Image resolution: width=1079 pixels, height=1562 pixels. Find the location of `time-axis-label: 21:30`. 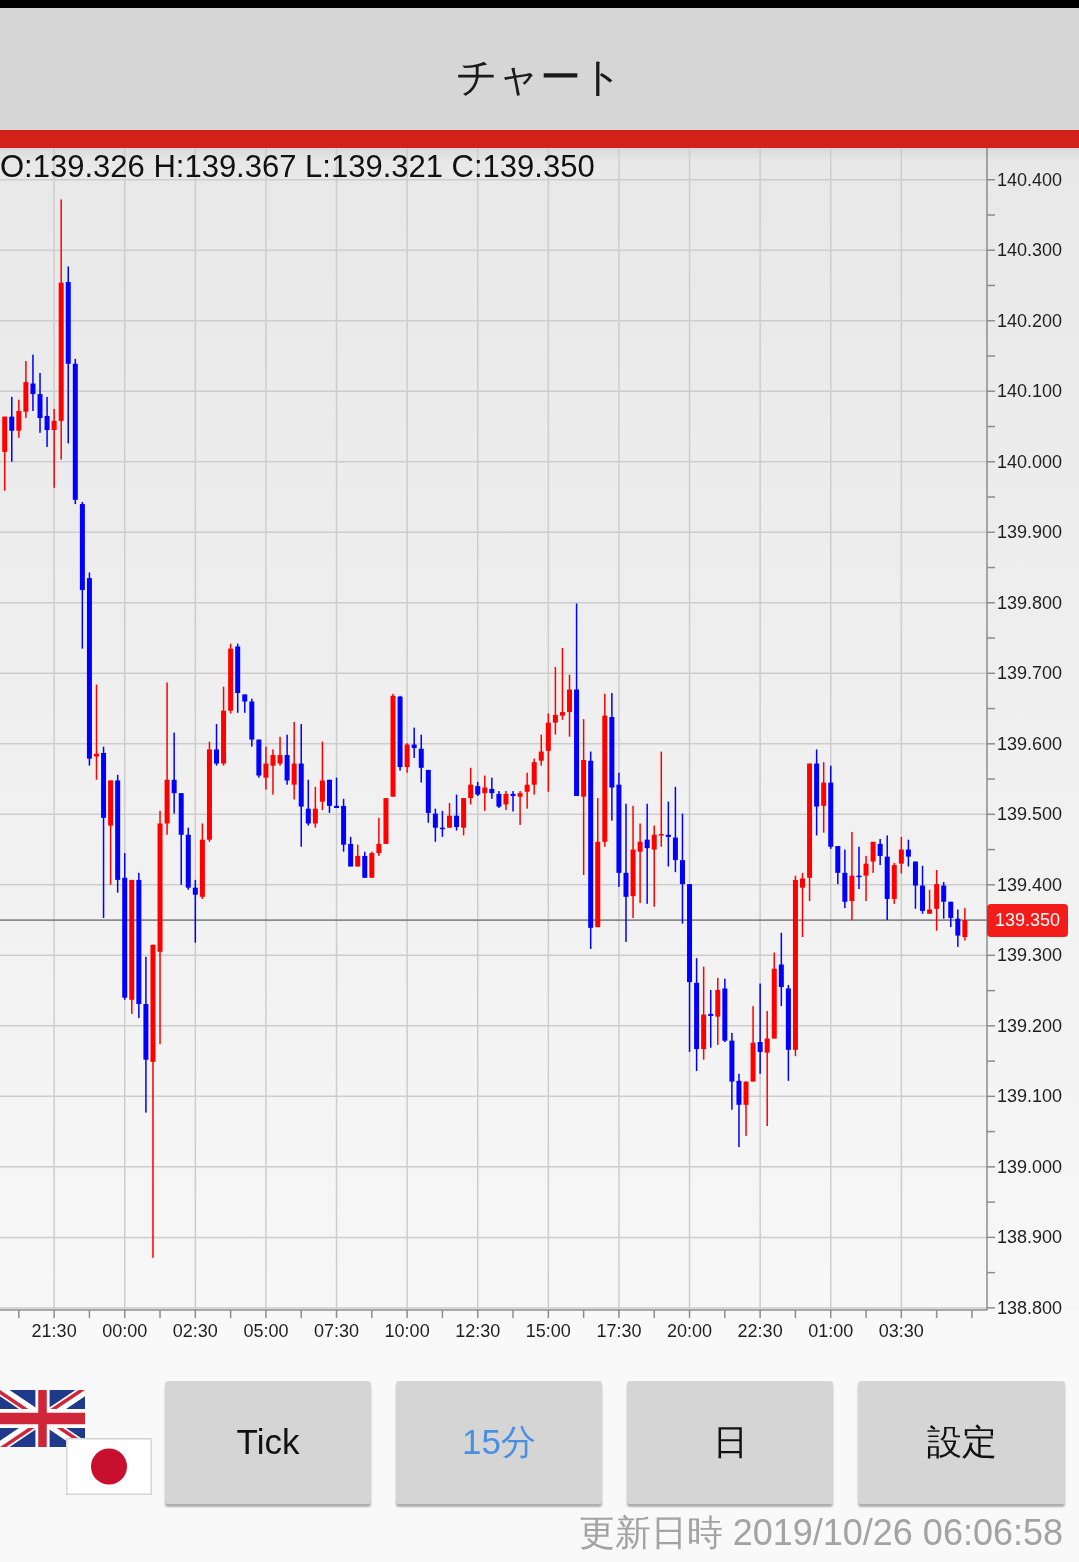

time-axis-label: 21:30 is located at coordinates (54, 1331).